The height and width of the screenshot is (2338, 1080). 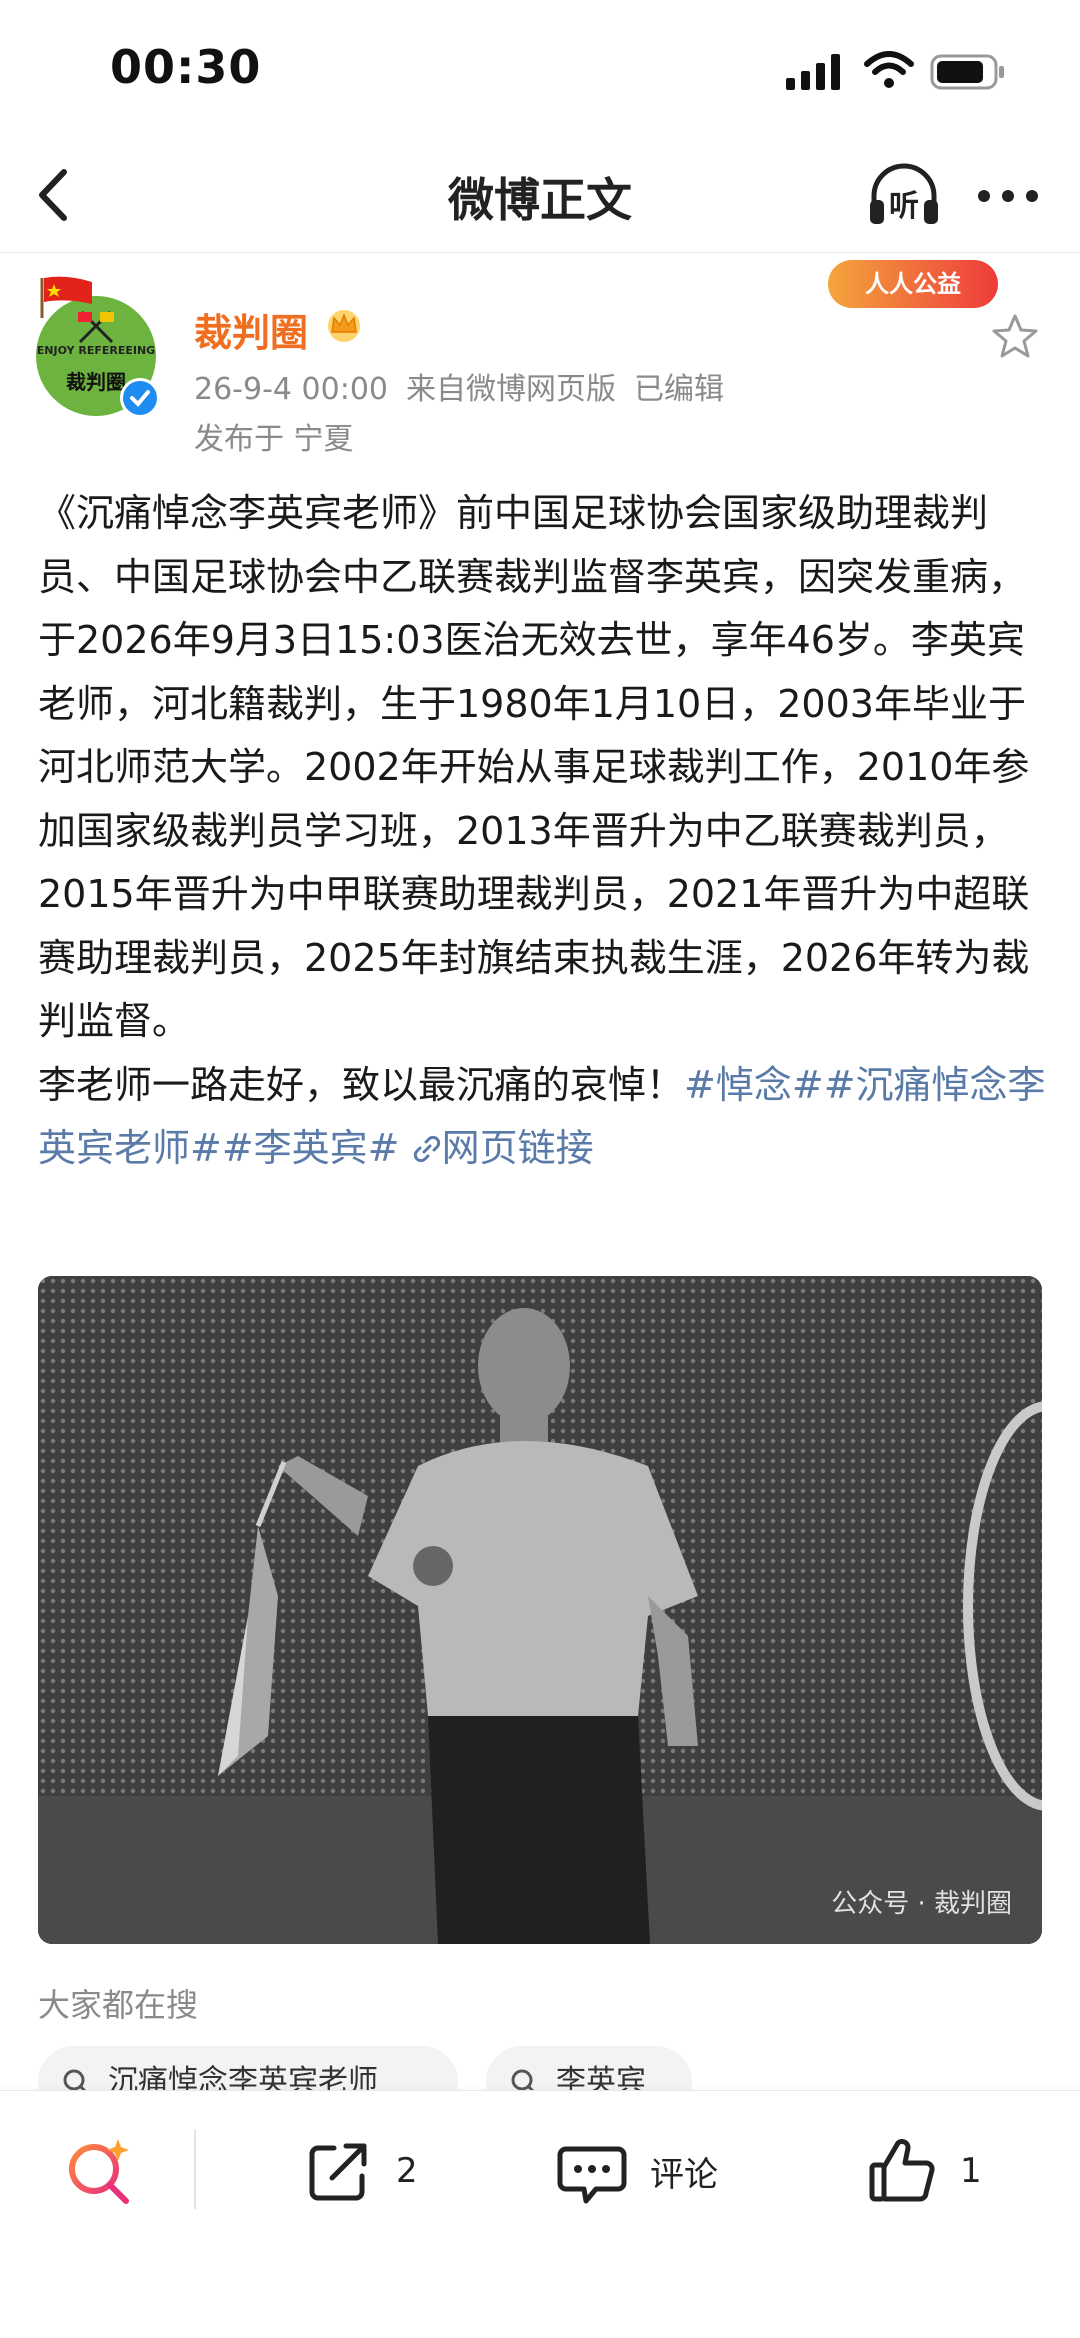 I want to click on link-icon, so click(x=426, y=1149).